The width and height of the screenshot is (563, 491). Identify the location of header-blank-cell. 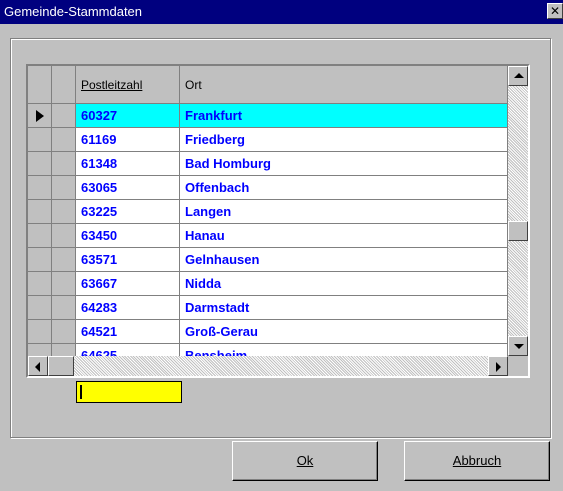
(64, 85).